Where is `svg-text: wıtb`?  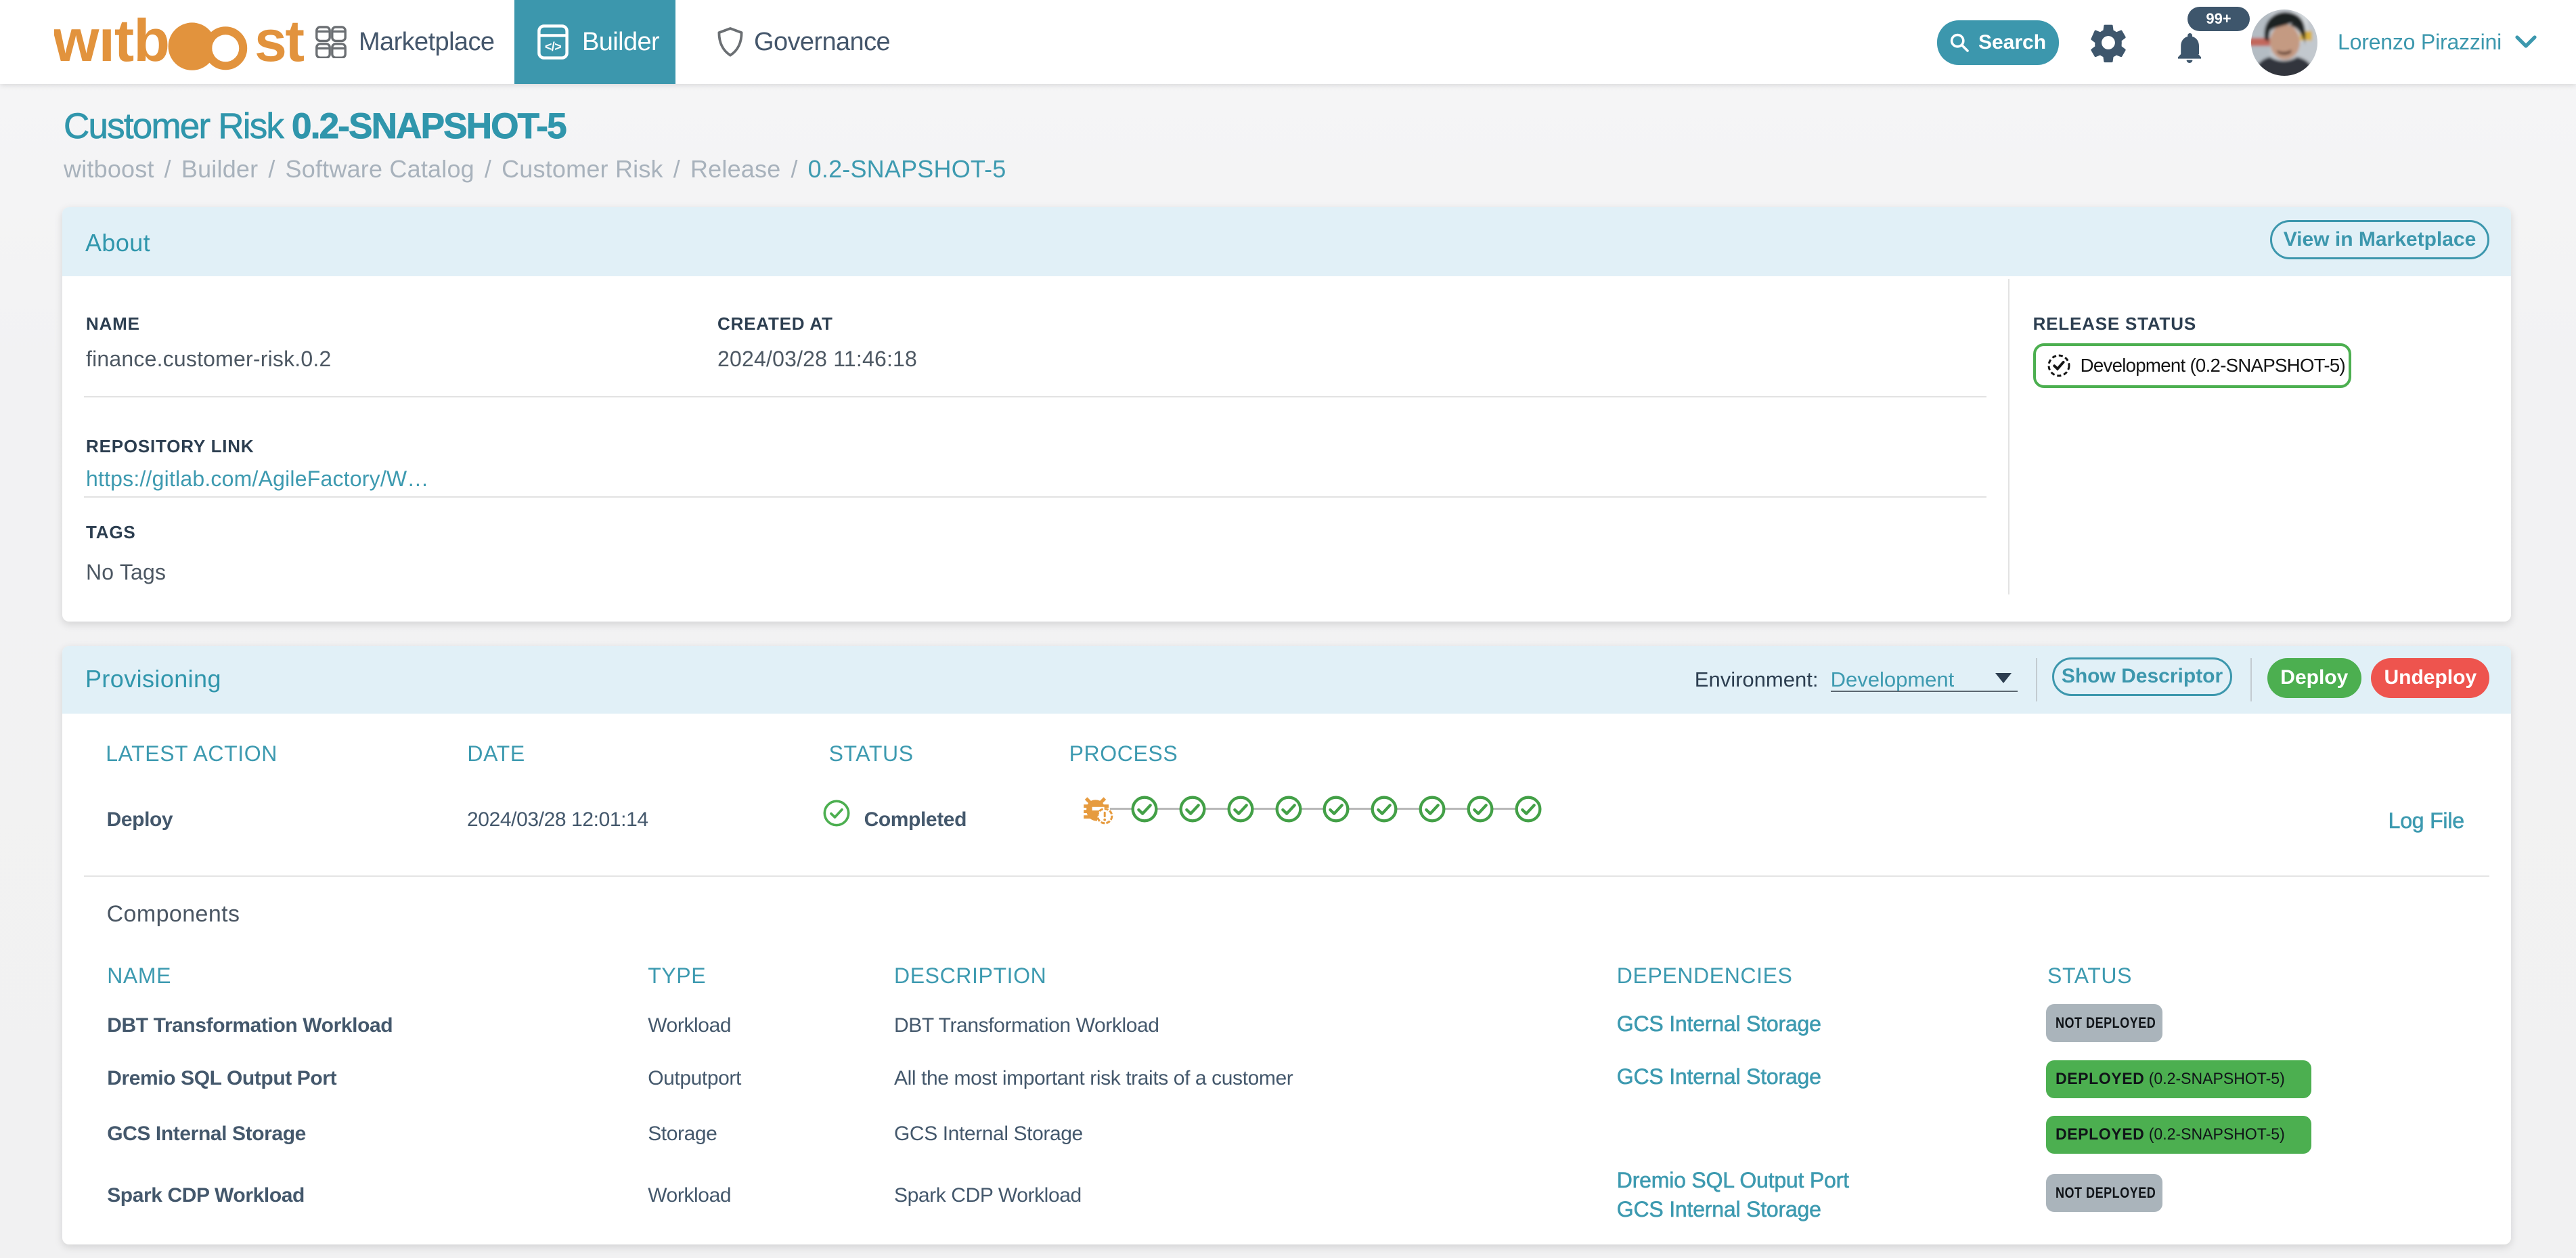 svg-text: wıtb is located at coordinates (111, 40).